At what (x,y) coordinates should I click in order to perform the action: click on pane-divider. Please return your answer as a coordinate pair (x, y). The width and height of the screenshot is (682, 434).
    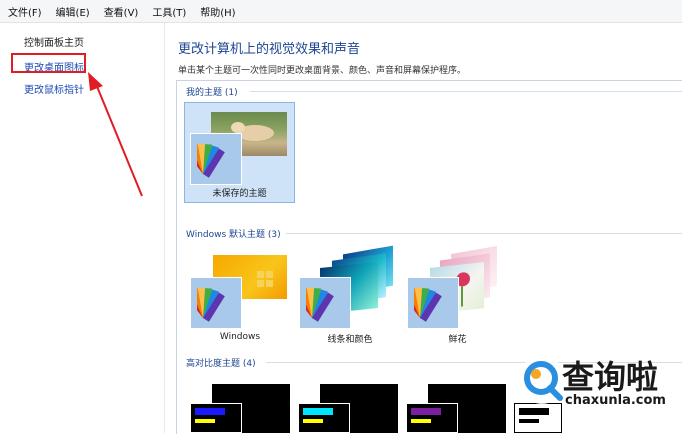
    Looking at the image, I should click on (164, 228).